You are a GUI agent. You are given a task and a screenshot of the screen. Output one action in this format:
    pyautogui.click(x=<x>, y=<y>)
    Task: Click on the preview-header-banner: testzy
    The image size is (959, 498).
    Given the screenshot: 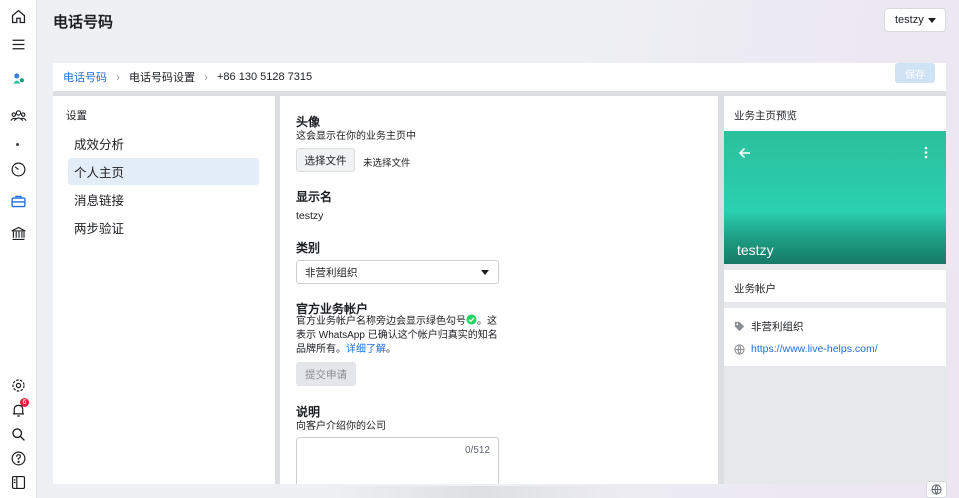 What is the action you would take?
    pyautogui.click(x=835, y=197)
    